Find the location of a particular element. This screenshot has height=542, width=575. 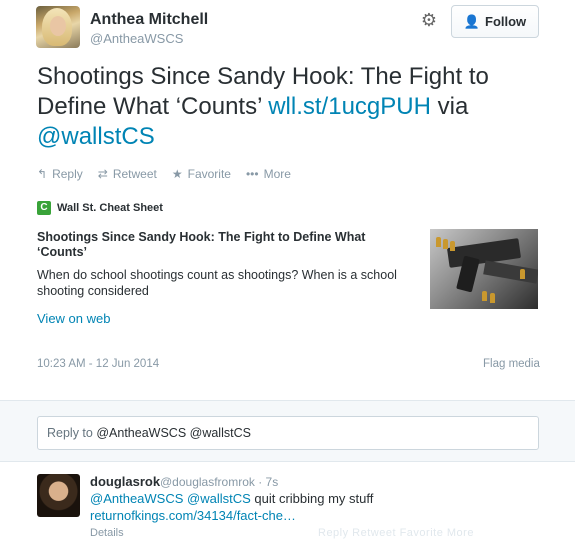

avatar-face is located at coordinates (58, 26).